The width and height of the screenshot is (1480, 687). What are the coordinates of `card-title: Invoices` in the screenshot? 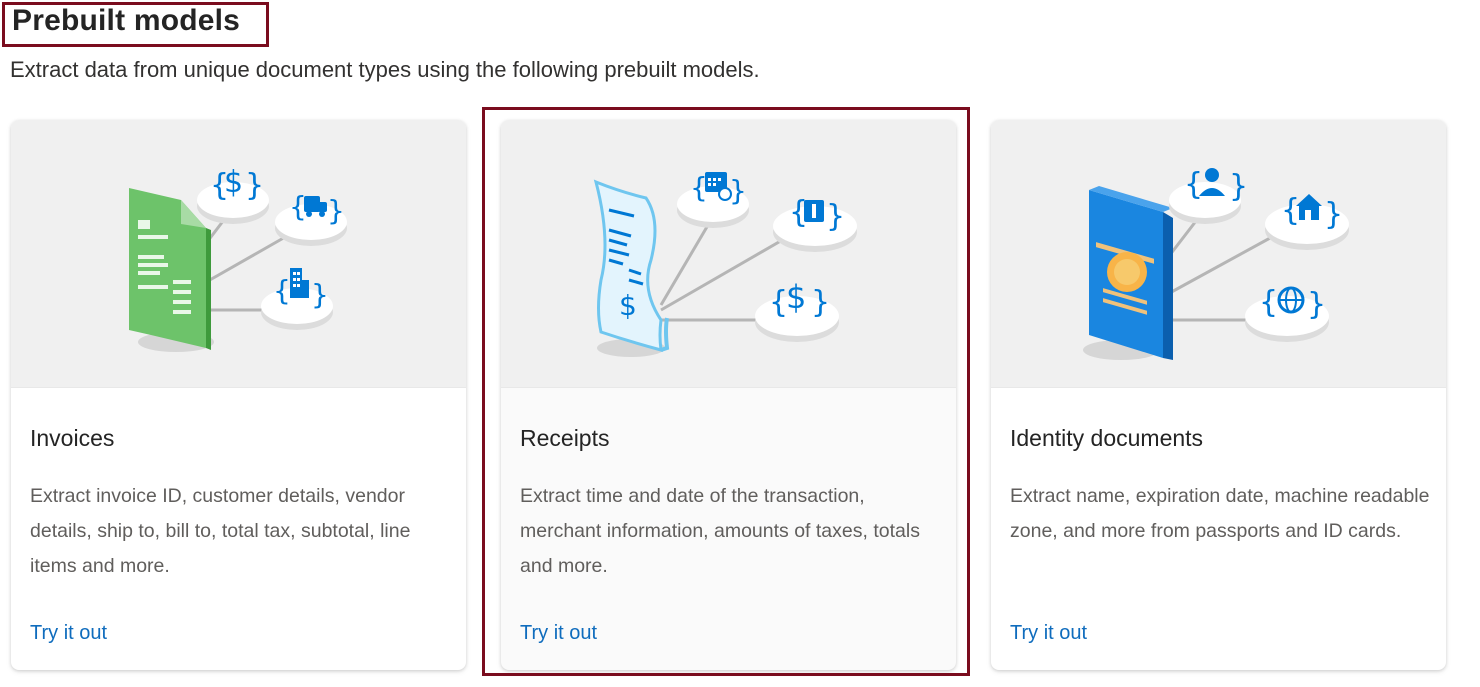 It's located at (72, 438).